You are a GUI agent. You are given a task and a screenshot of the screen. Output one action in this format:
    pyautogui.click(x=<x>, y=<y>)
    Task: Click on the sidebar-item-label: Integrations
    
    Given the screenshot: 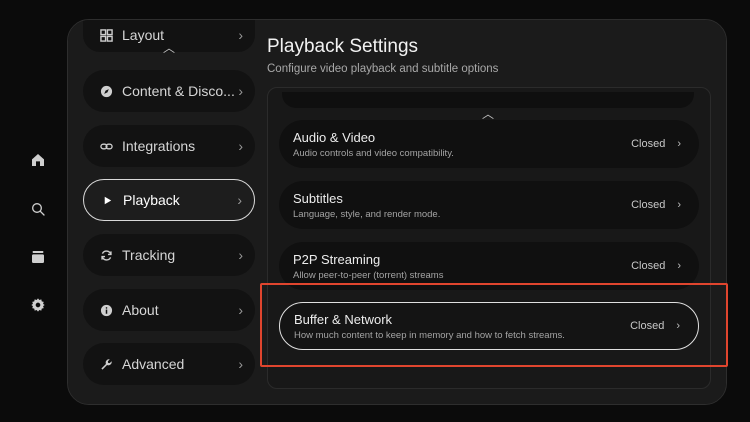 What is the action you would take?
    pyautogui.click(x=159, y=146)
    